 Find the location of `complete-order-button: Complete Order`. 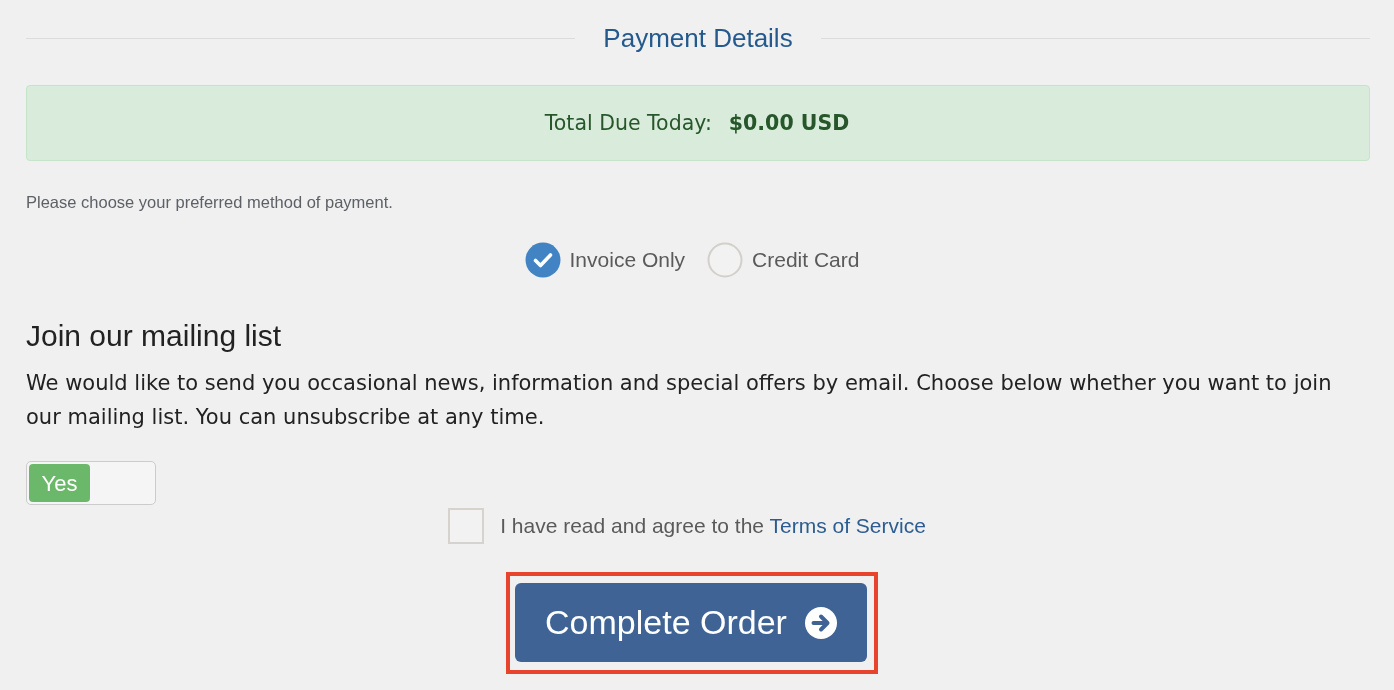

complete-order-button: Complete Order is located at coordinates (691, 622).